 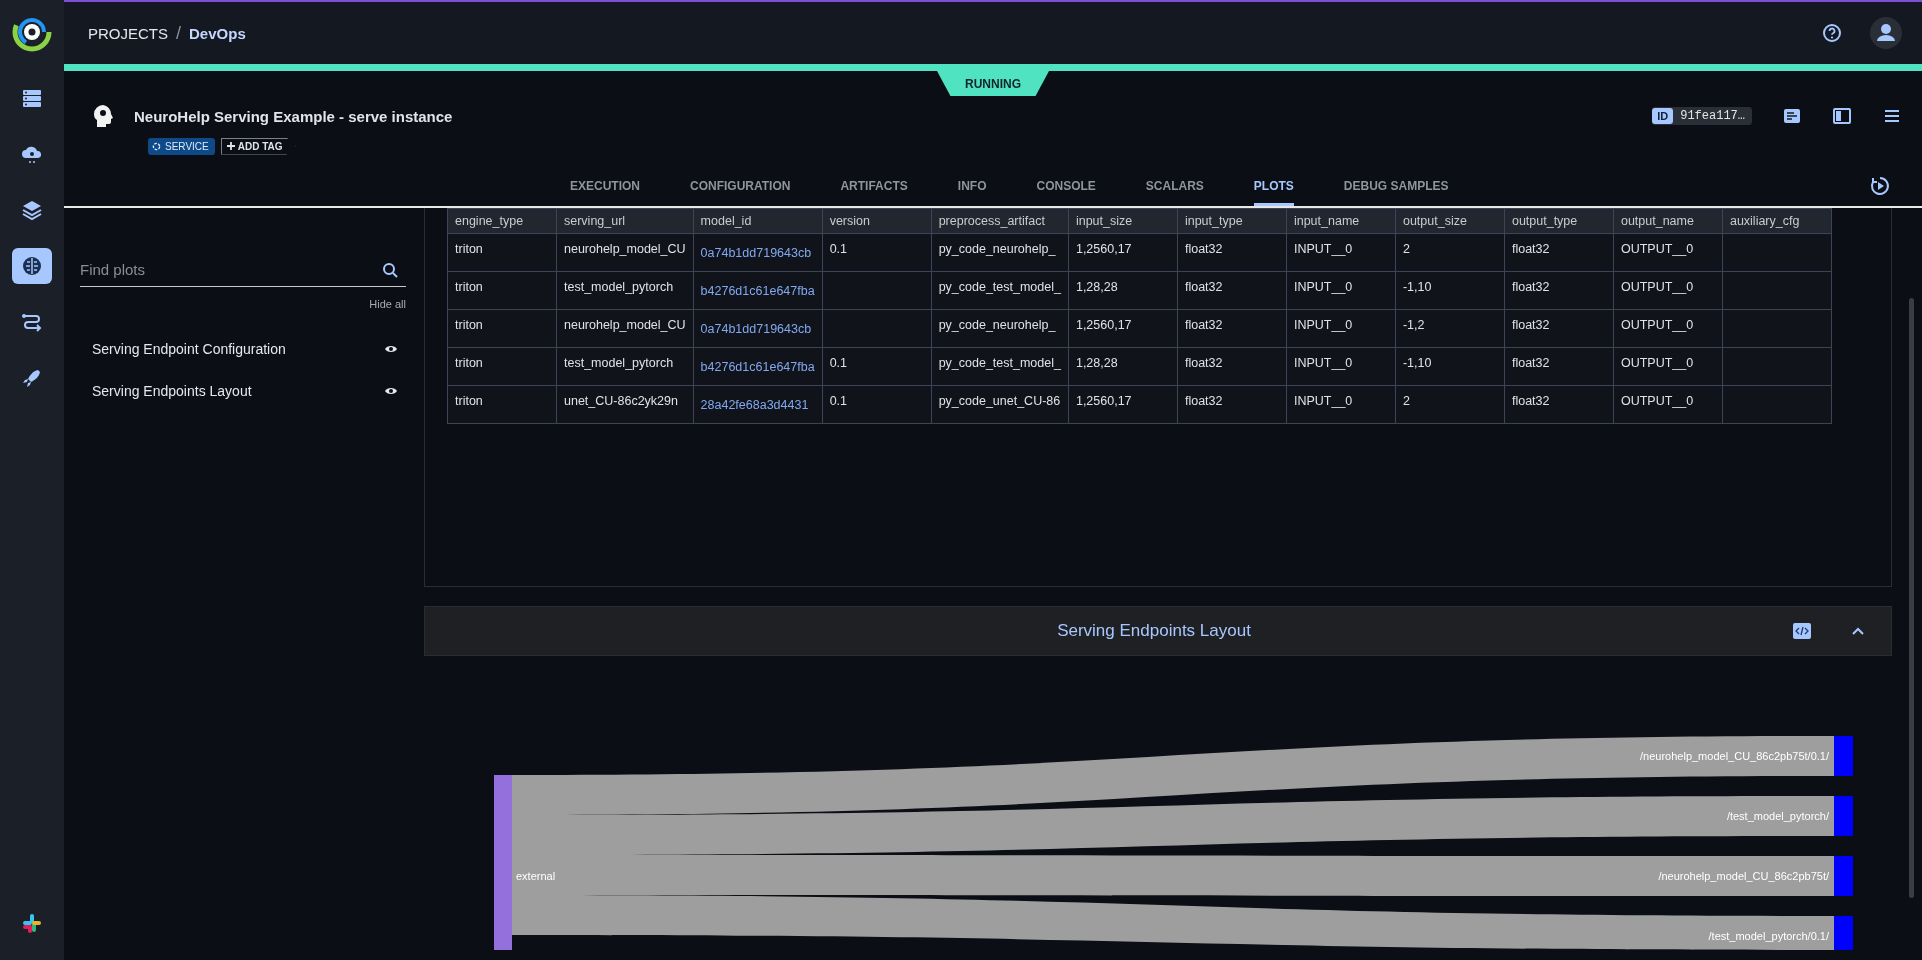 I want to click on task-title: NeuroHelp Serving Example - serve instance, so click(x=293, y=116).